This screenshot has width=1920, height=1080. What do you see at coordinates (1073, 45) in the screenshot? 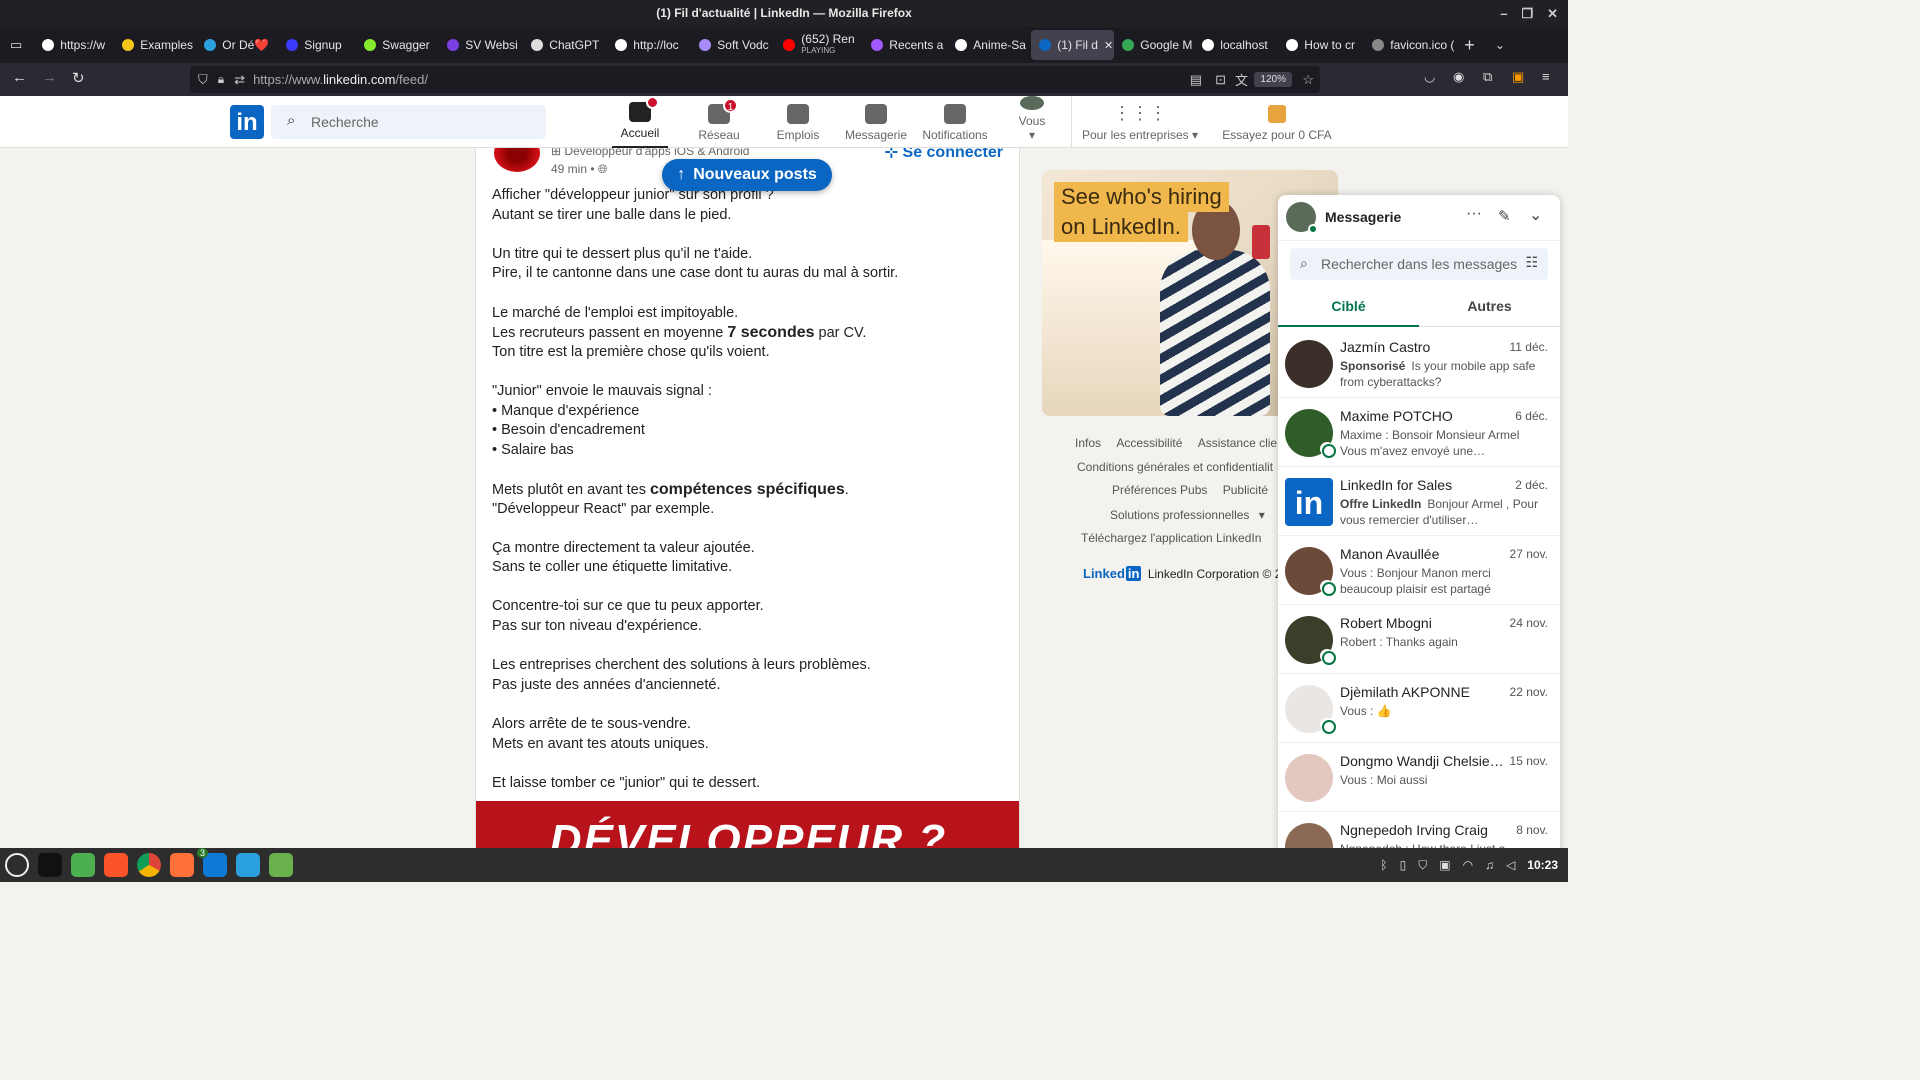
I see `browser-tab: (1) Fil d ✕` at bounding box center [1073, 45].